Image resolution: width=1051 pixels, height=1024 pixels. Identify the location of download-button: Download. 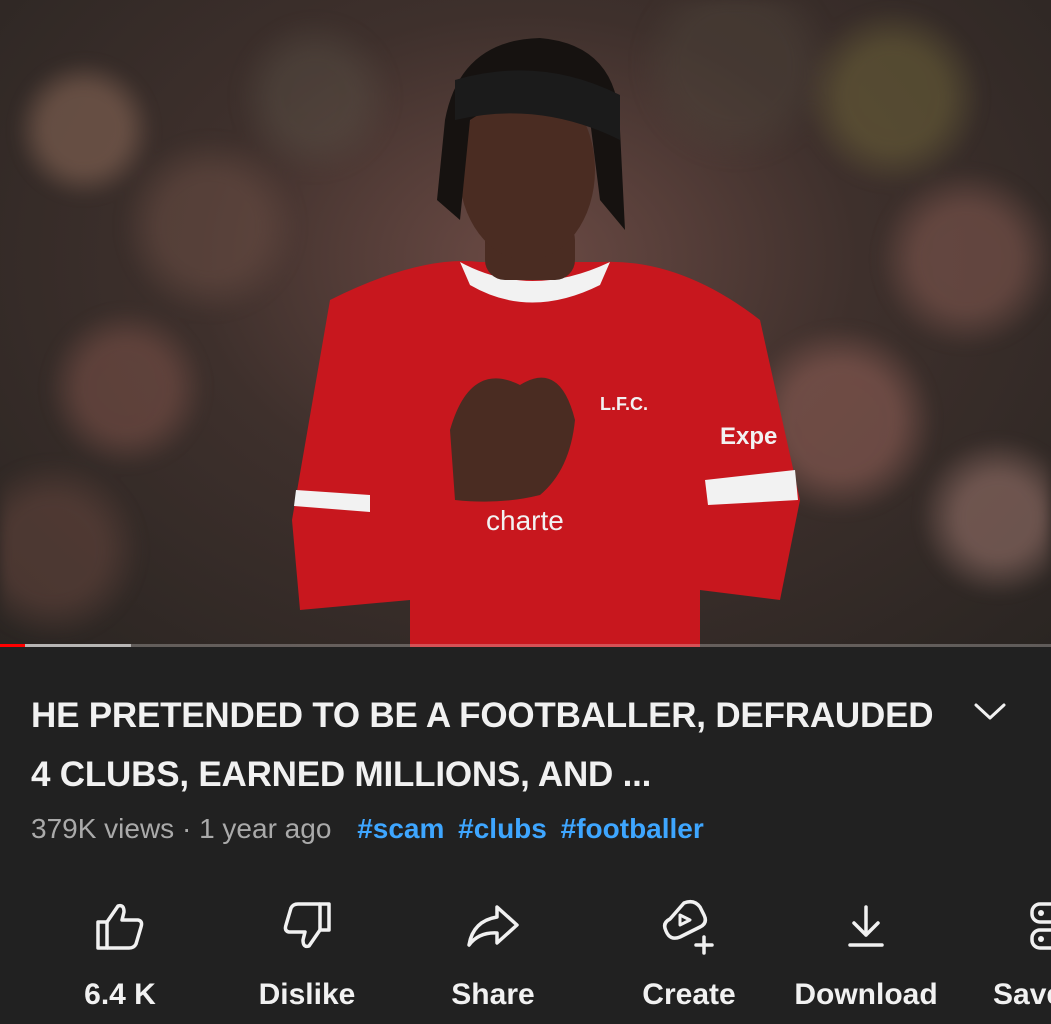
(866, 953).